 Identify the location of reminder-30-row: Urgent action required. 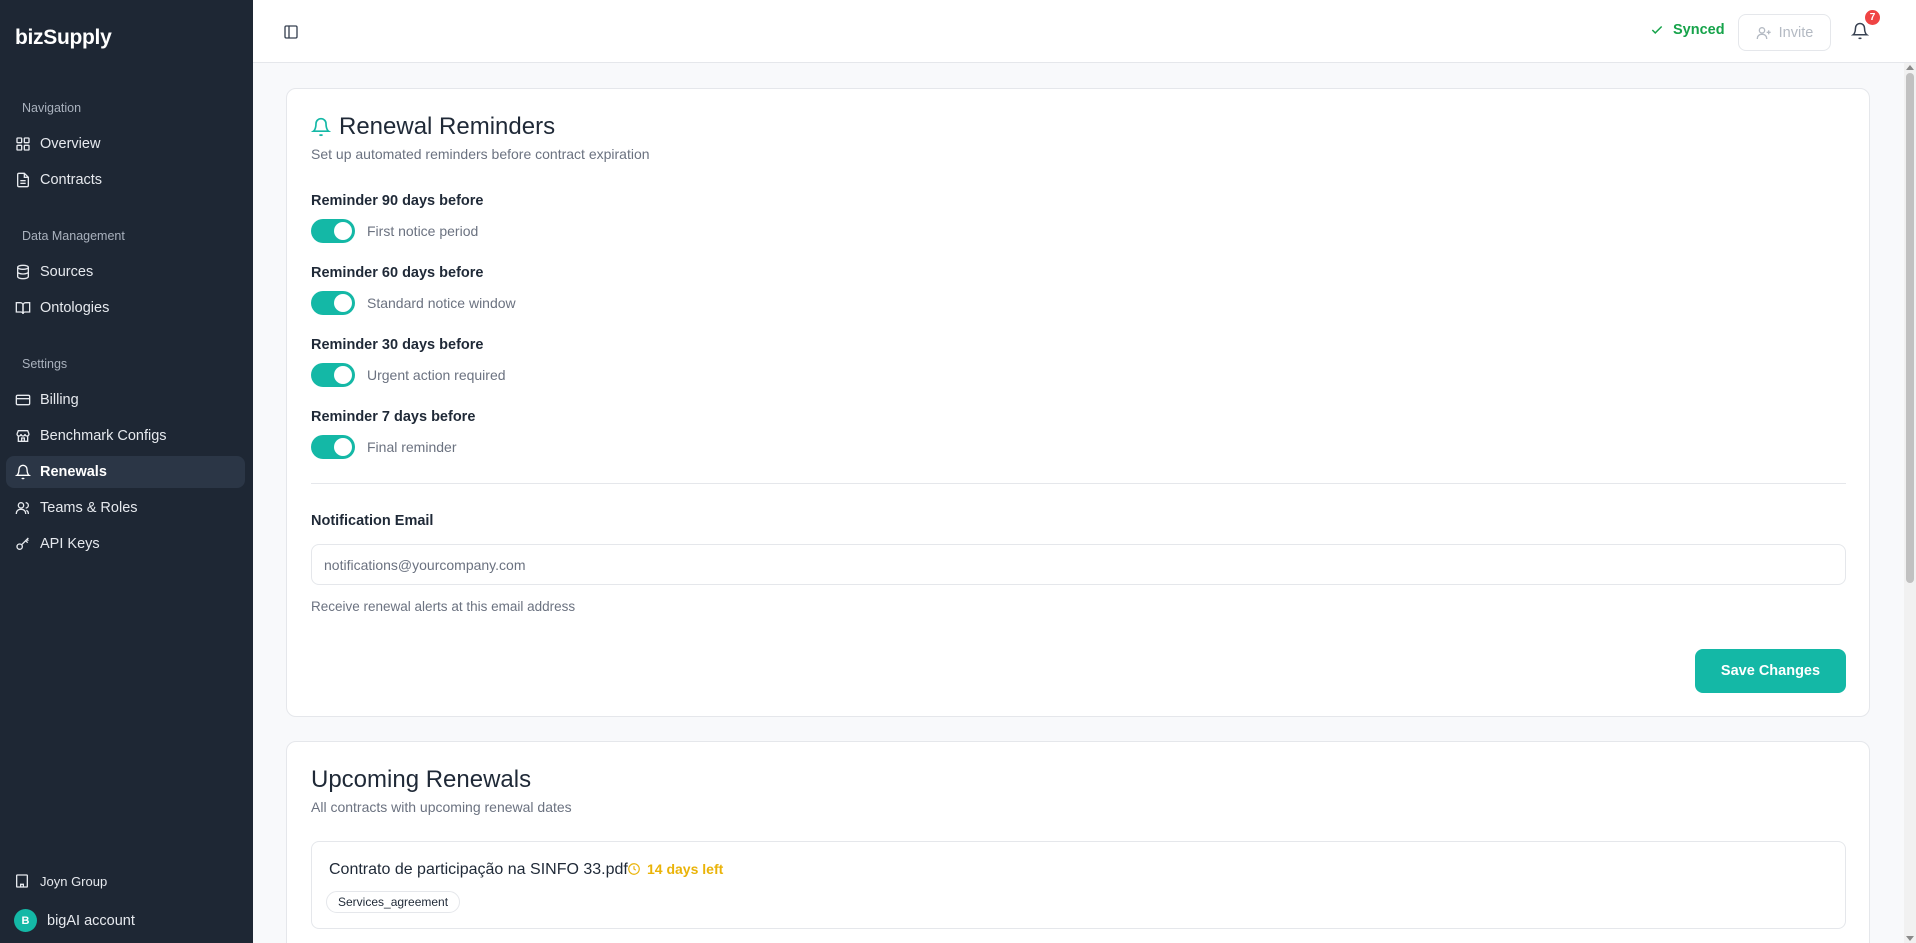
(408, 375).